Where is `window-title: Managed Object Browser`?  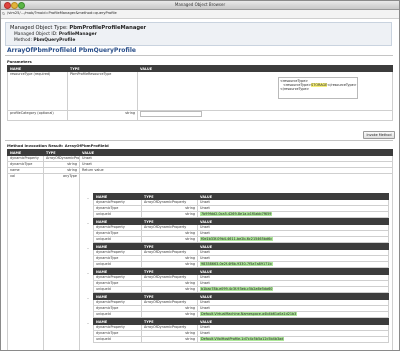 window-title: Managed Object Browser is located at coordinates (200, 4).